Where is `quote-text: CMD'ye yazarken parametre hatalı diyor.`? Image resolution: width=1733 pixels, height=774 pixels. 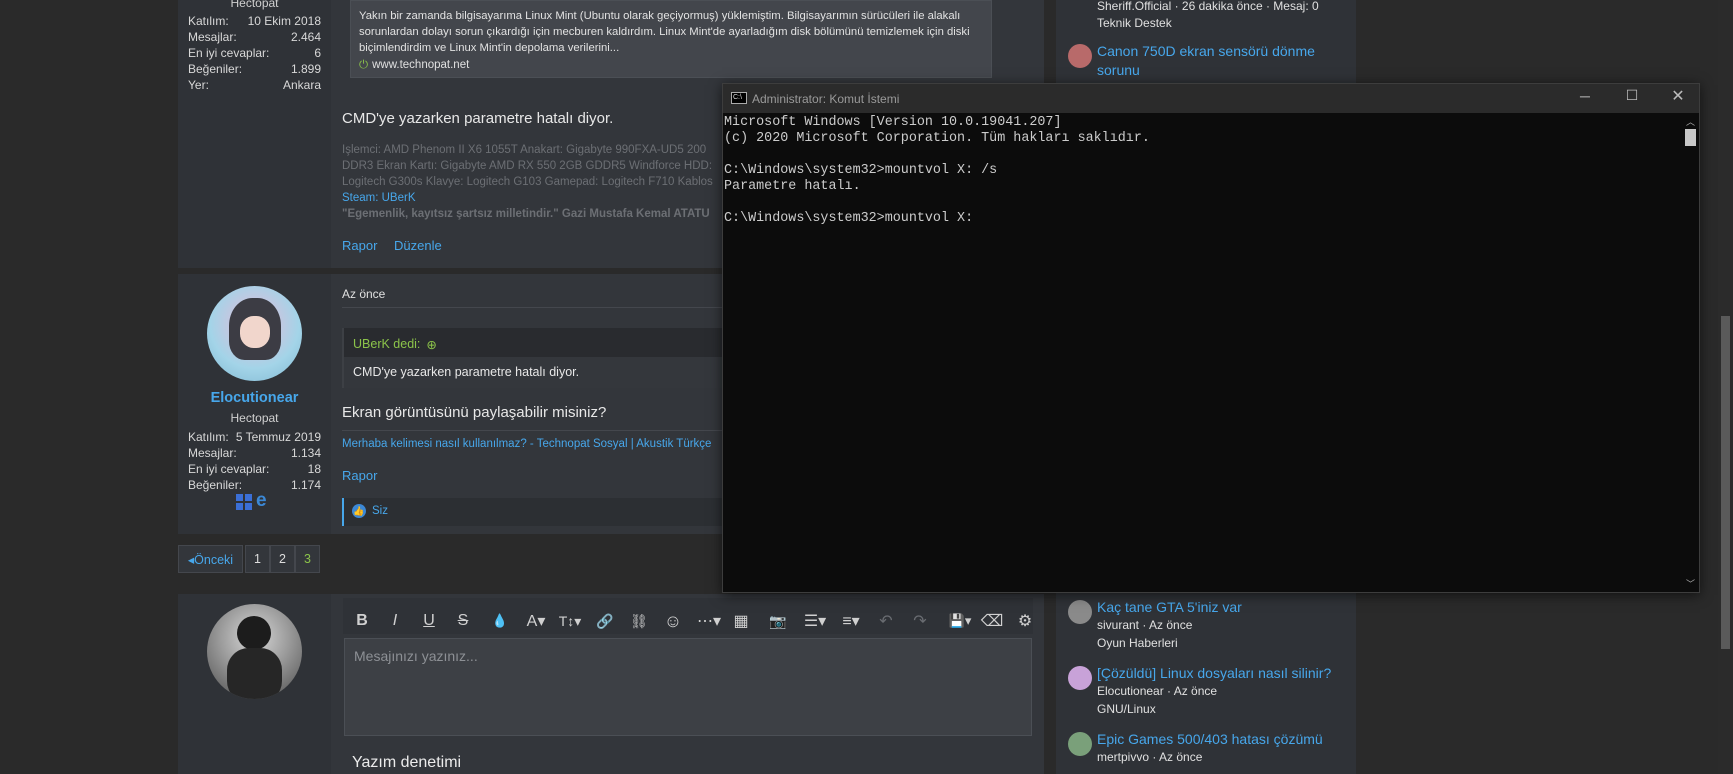 quote-text: CMD'ye yazarken parametre hatalı diyor. is located at coordinates (466, 372).